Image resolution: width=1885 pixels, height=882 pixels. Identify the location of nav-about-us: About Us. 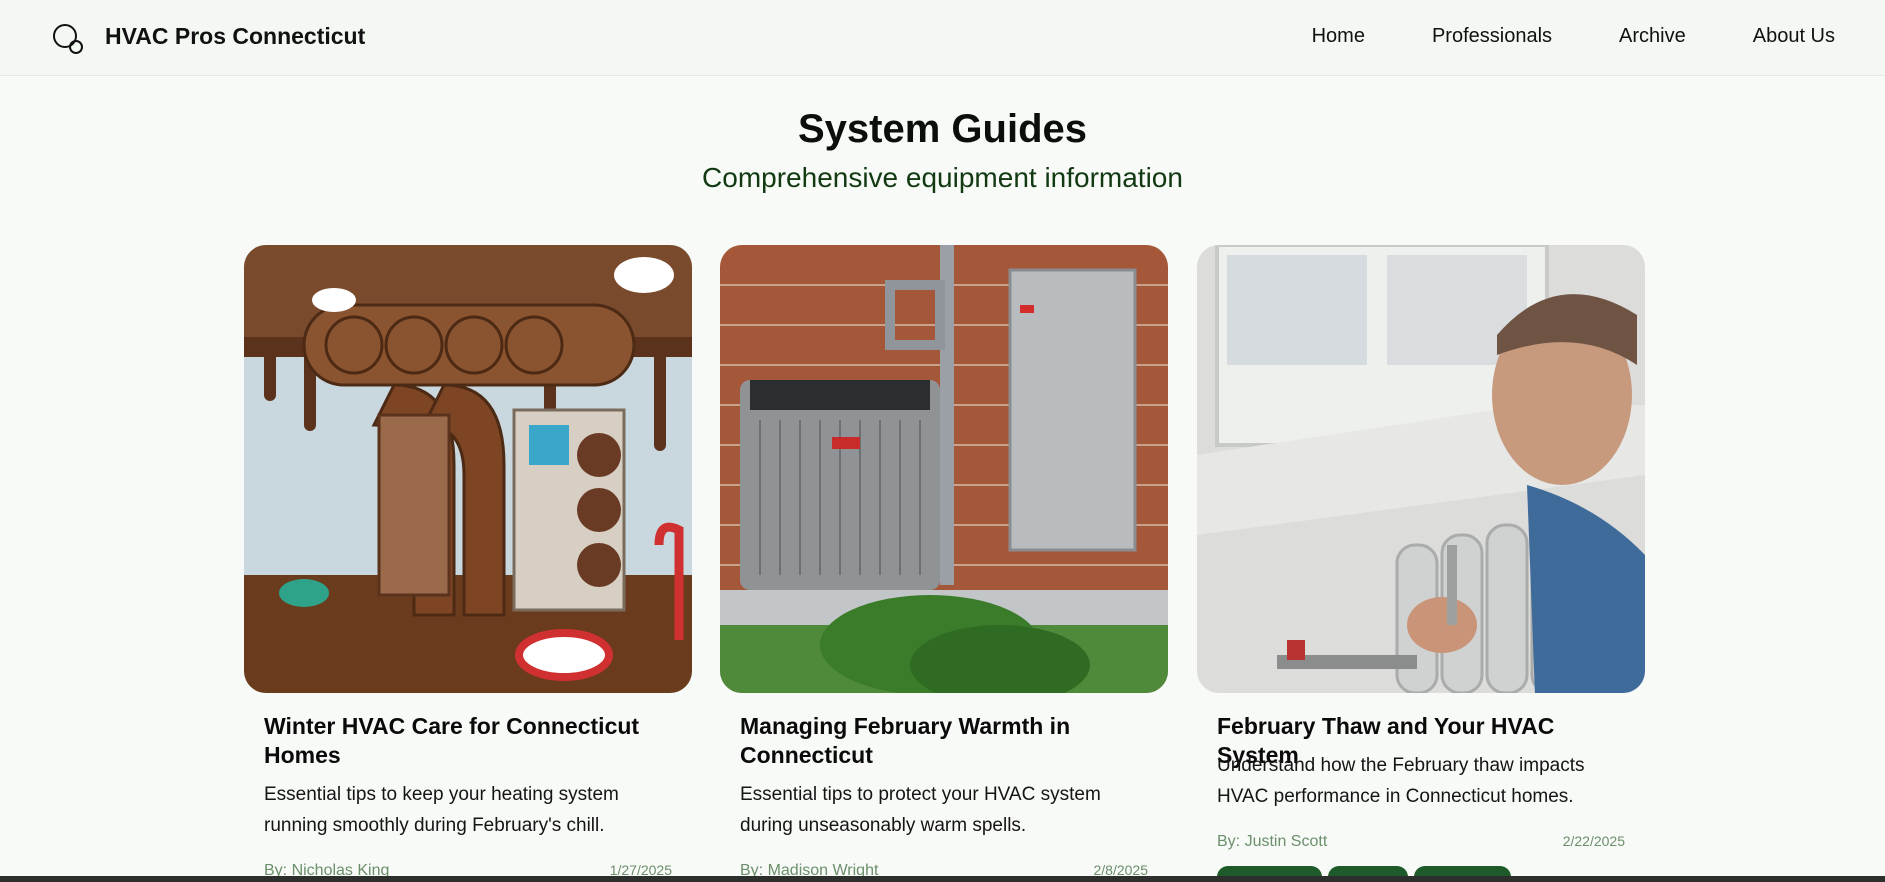
(1794, 36).